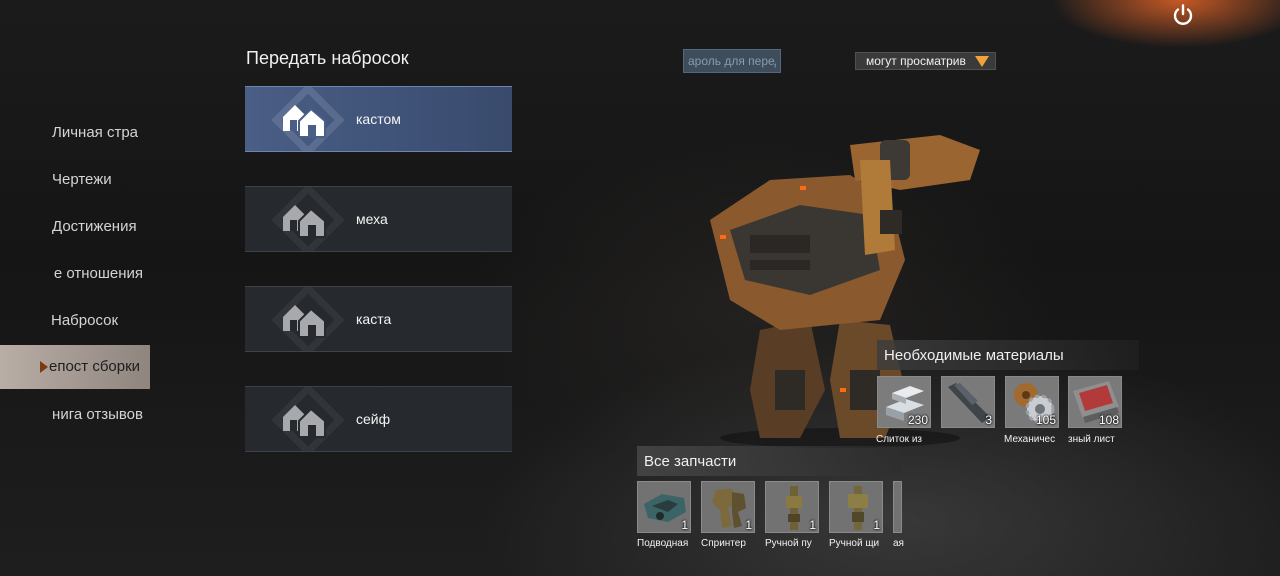  What do you see at coordinates (723, 543) in the screenshot?
I see `part-name: Спринтер` at bounding box center [723, 543].